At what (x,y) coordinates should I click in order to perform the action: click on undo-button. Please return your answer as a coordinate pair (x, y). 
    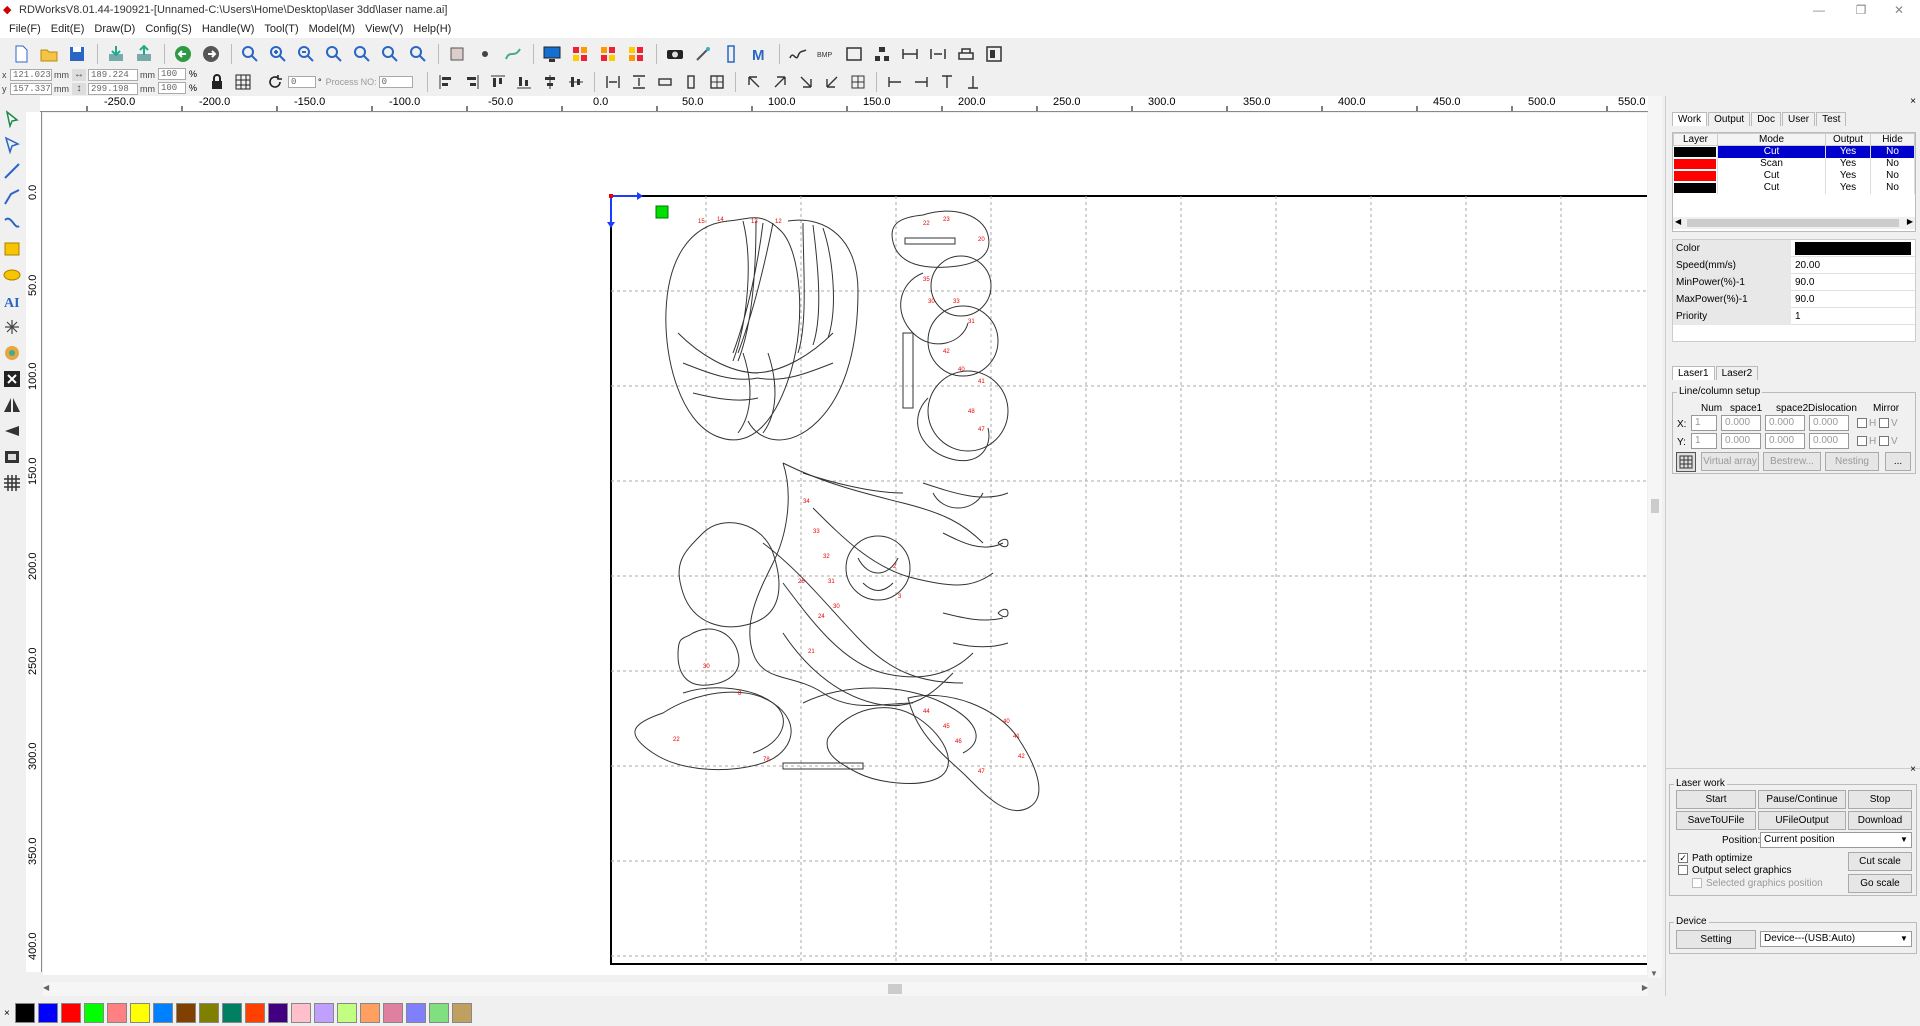
    Looking at the image, I should click on (183, 54).